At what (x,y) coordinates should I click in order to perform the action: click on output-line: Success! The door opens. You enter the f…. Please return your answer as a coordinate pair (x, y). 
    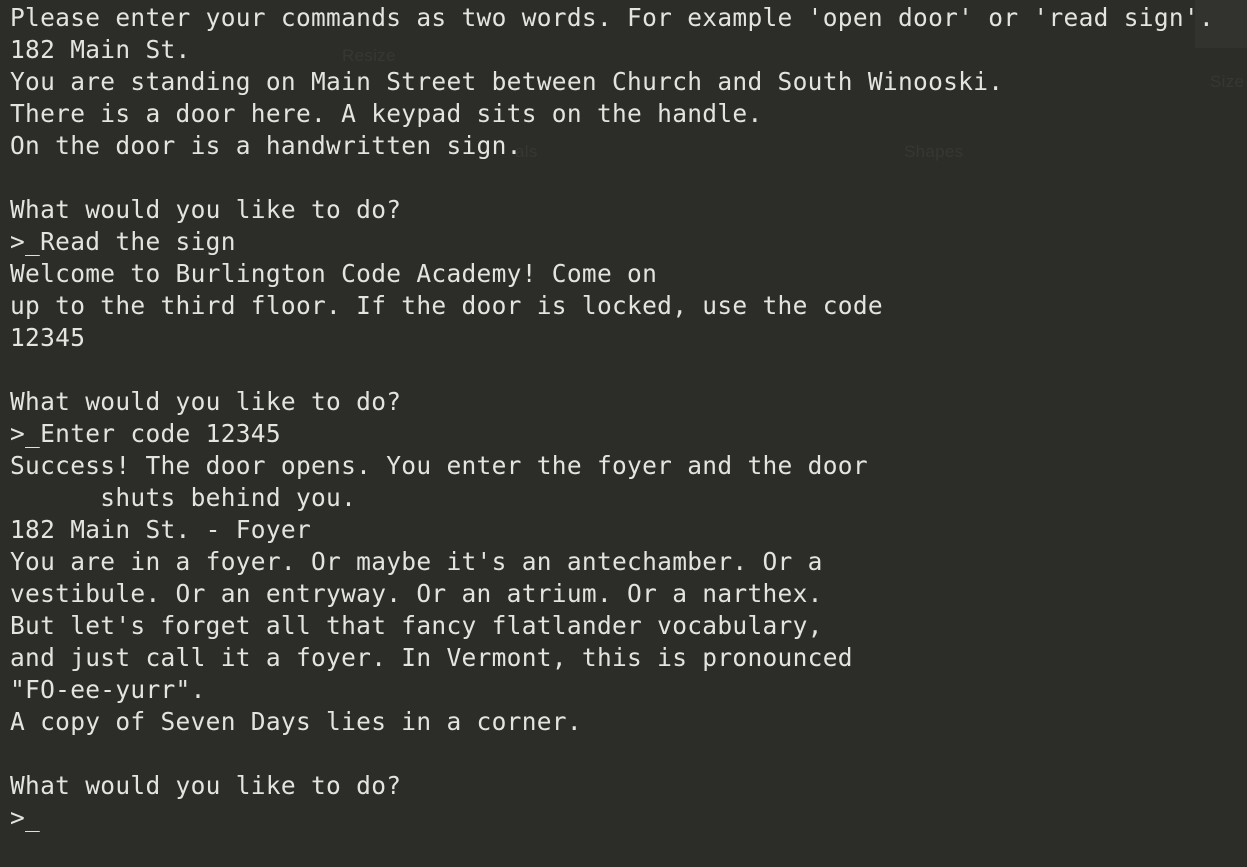
    Looking at the image, I should click on (439, 465).